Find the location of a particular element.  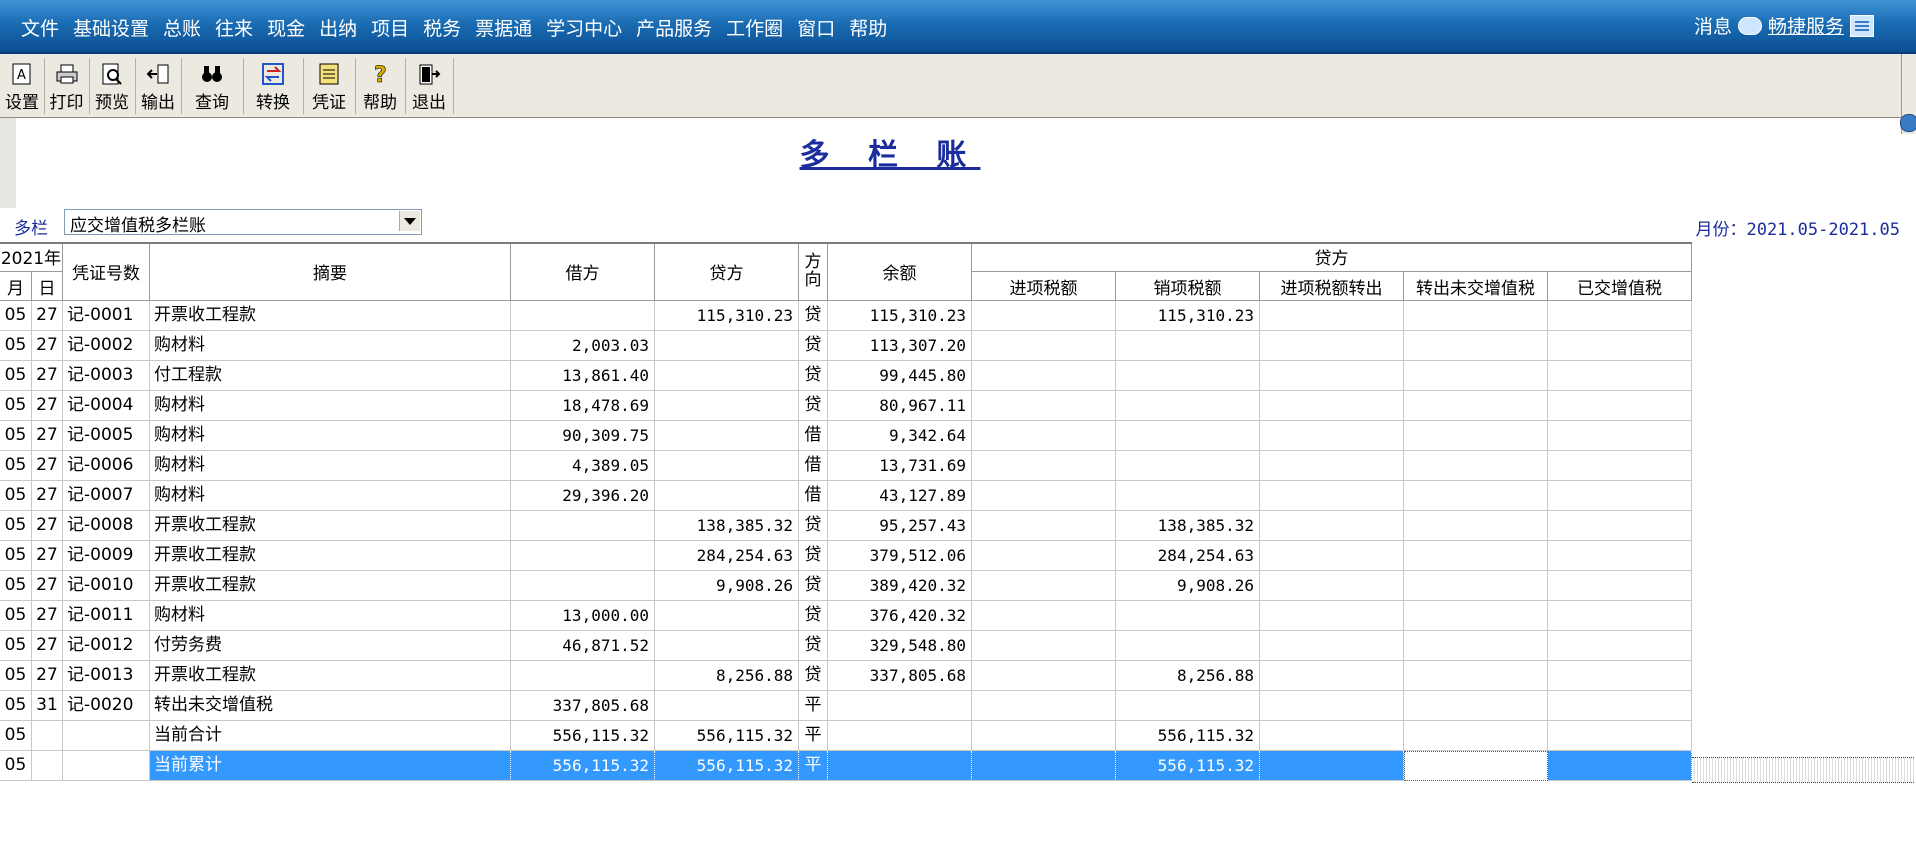

menu-item: 项目 is located at coordinates (390, 27).